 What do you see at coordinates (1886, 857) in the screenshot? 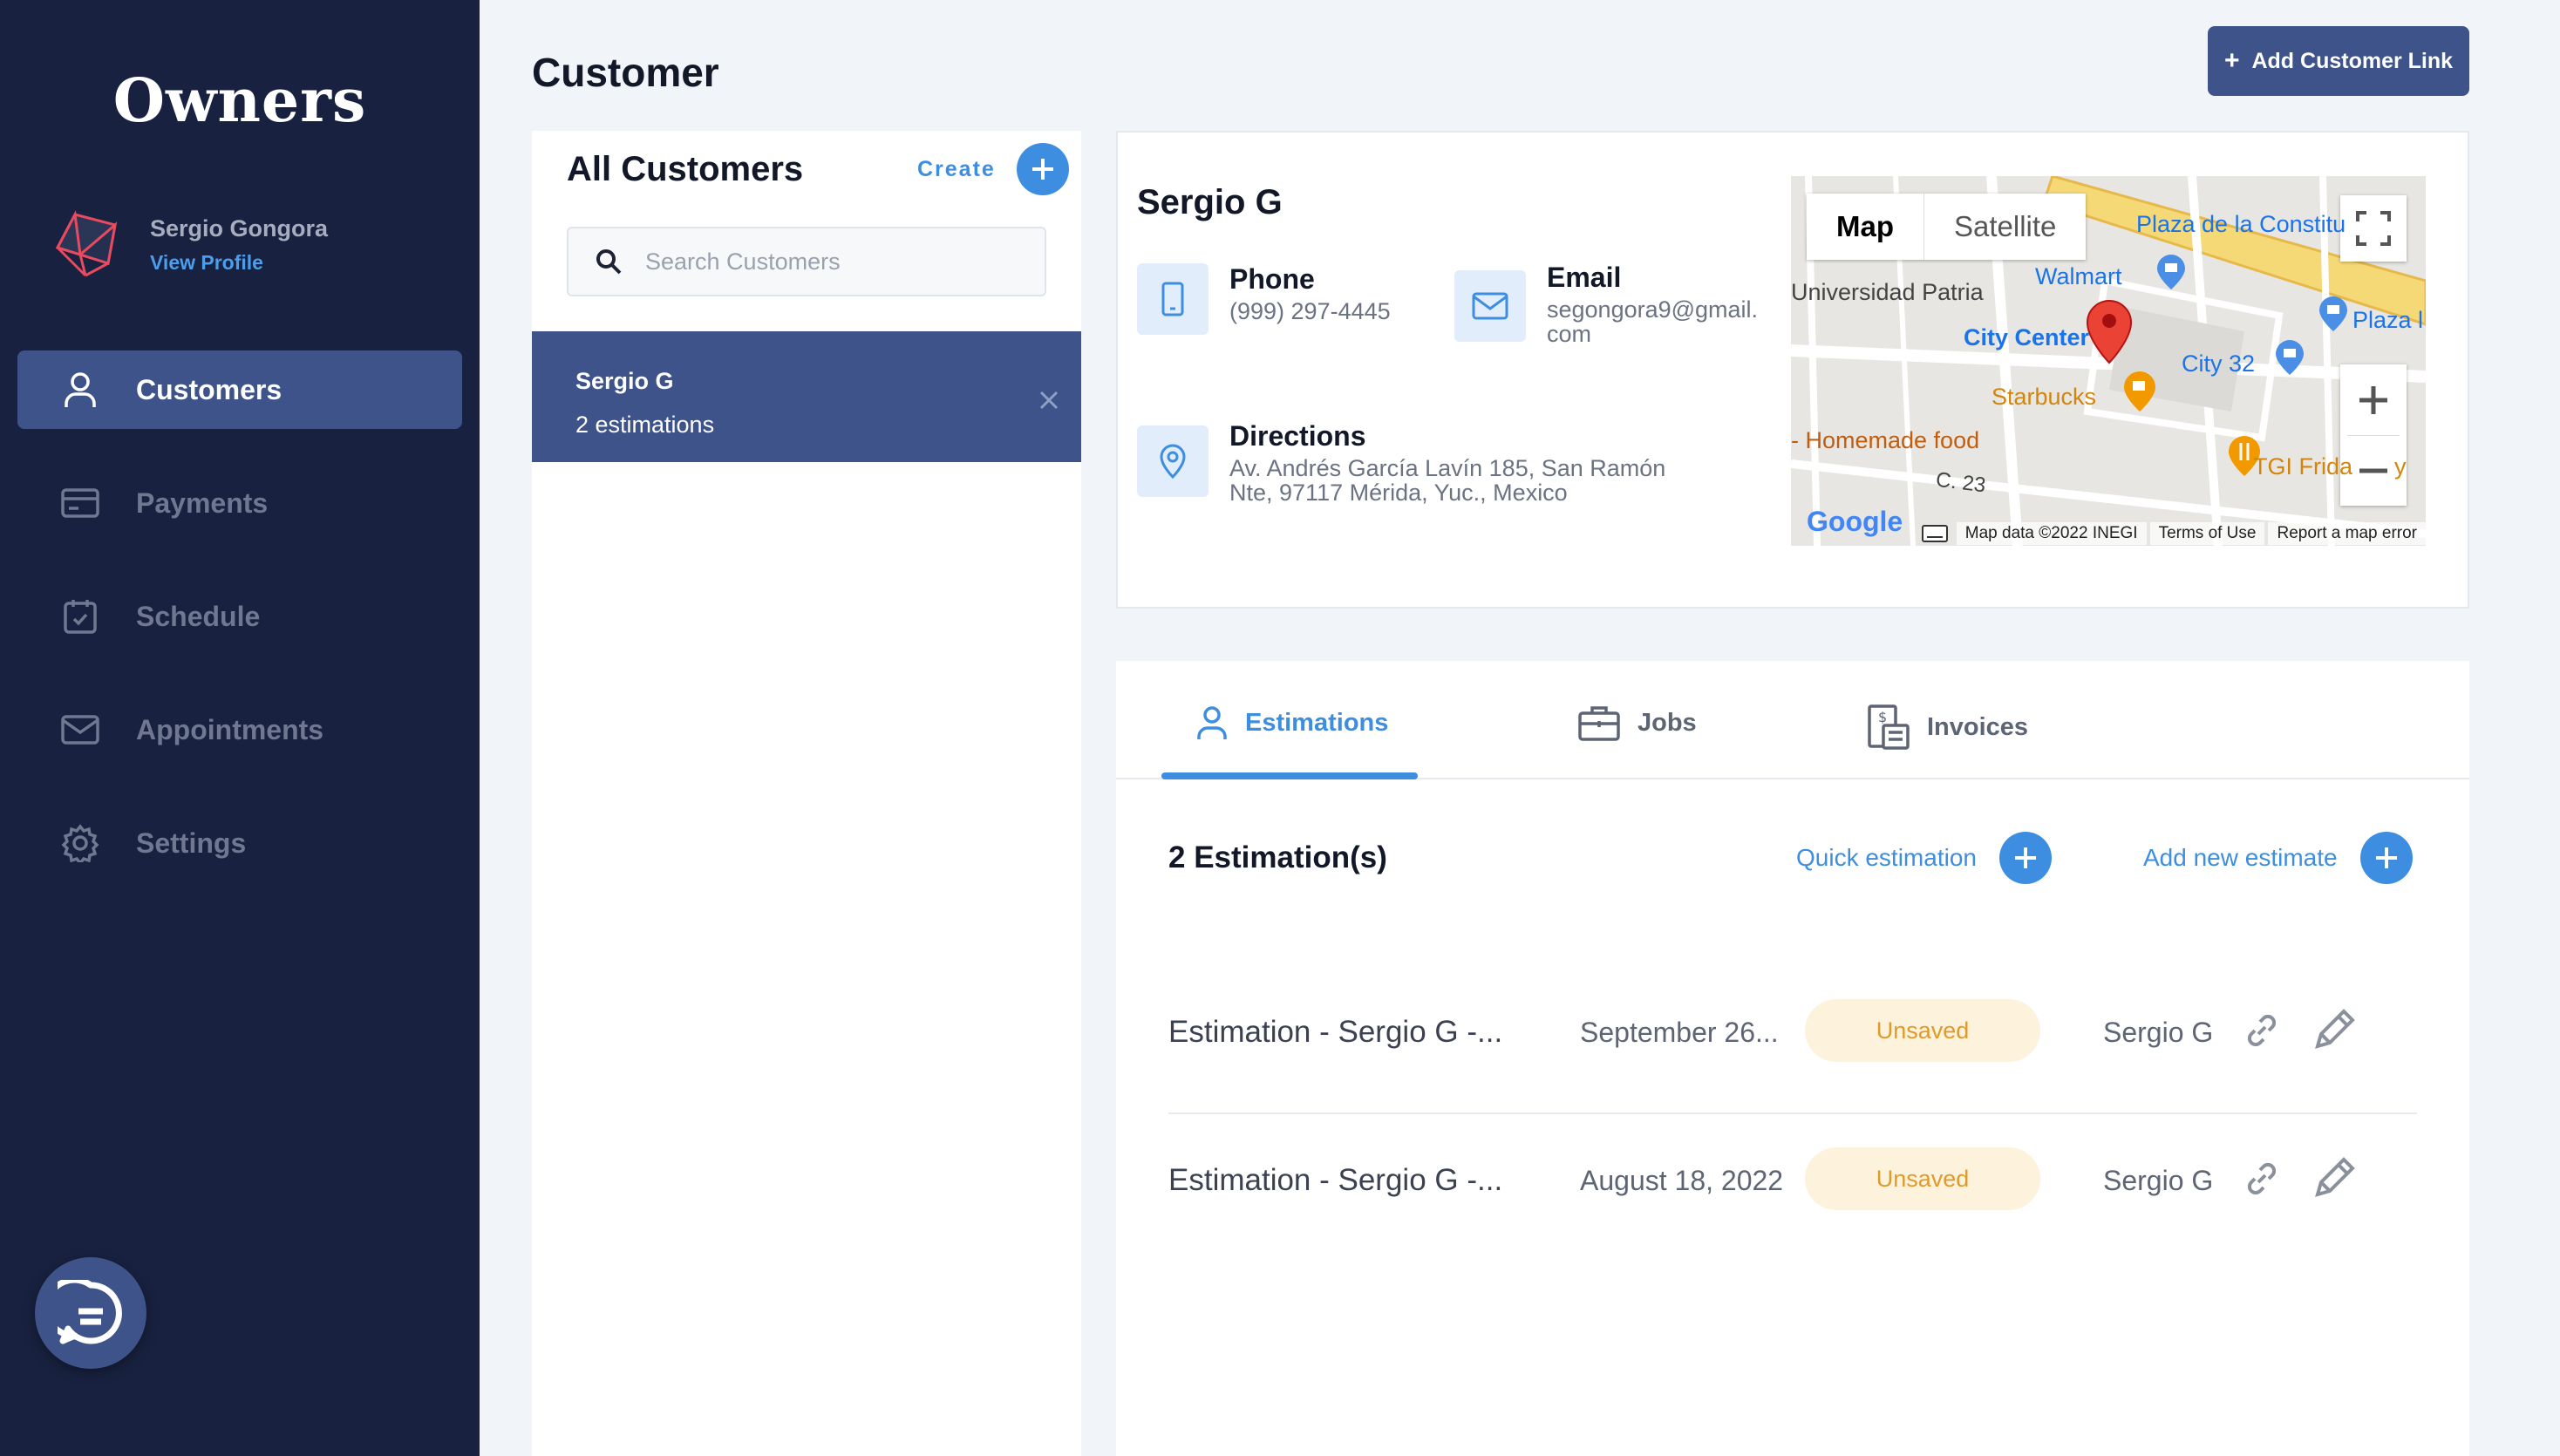
I see `quick-estimation-label: Quick estimation` at bounding box center [1886, 857].